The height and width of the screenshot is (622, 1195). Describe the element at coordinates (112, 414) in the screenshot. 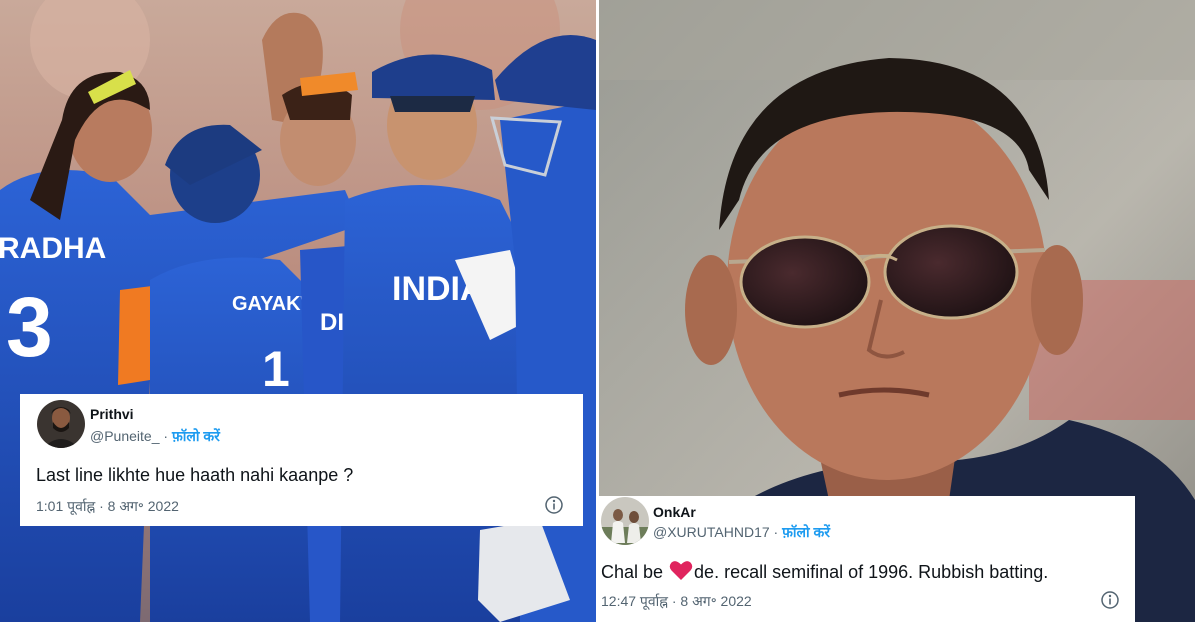

I see `user-display-name: Prithvi` at that location.